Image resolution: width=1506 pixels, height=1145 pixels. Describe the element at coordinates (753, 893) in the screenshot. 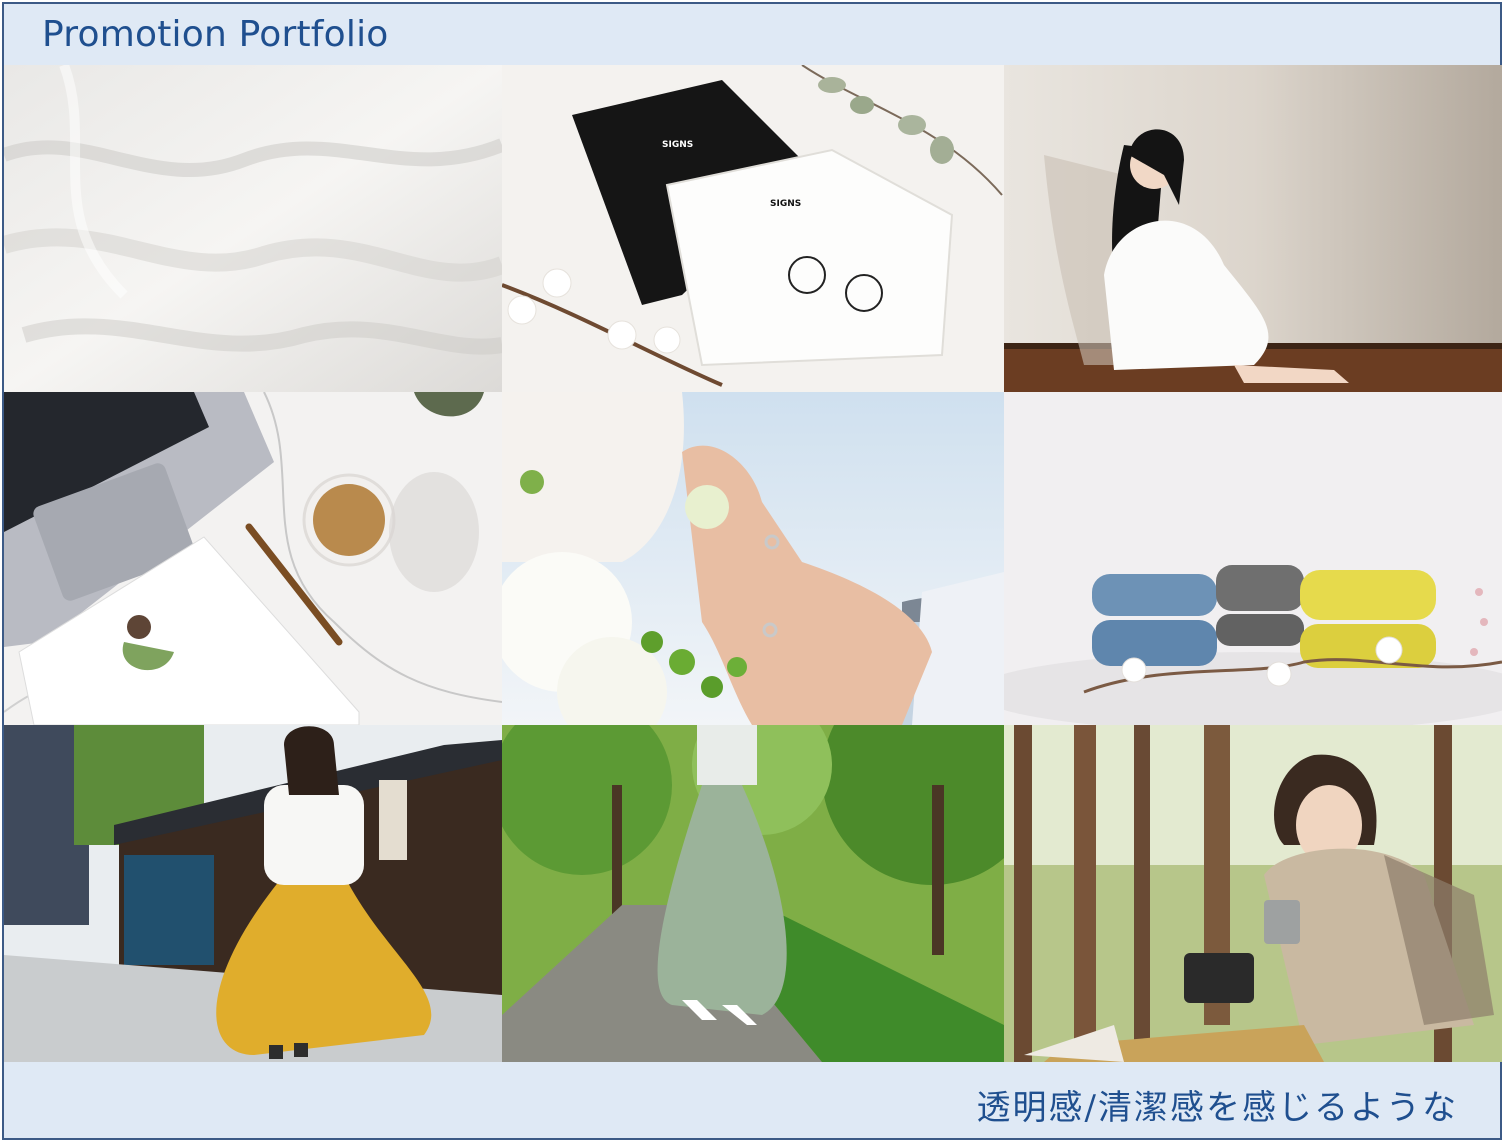

I see `photo-green-skirt-path` at that location.